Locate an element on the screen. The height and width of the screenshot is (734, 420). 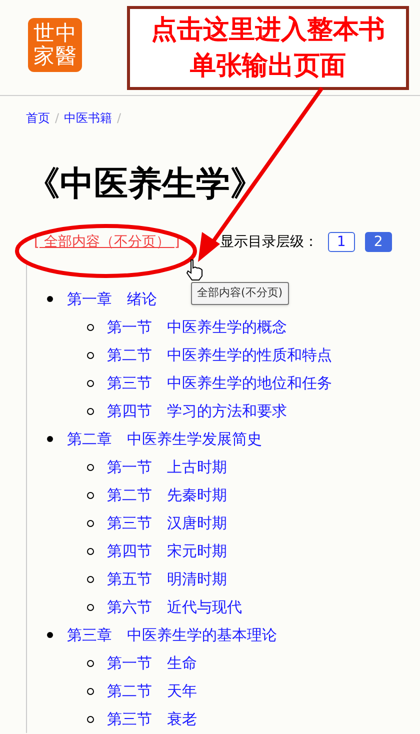
section-link: 第三节 中医养生学的地位和任务 is located at coordinates (219, 383).